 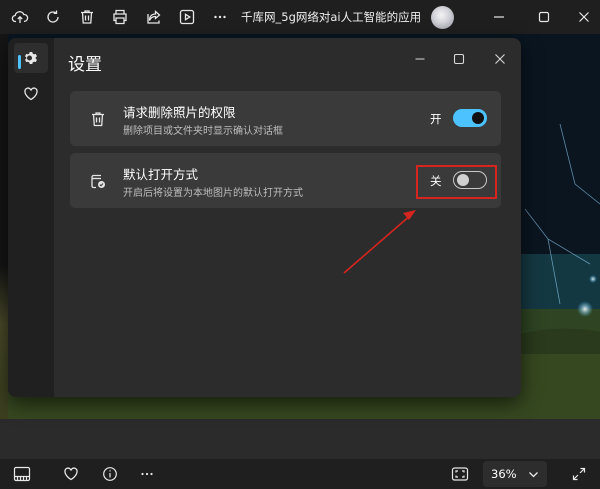 What do you see at coordinates (533, 474) in the screenshot?
I see `chevron-down-icon` at bounding box center [533, 474].